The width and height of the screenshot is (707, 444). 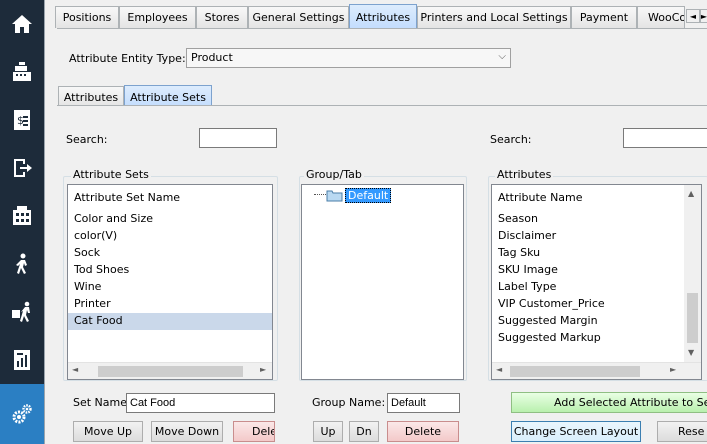 What do you see at coordinates (524, 174) in the screenshot?
I see `attributes-title: Attributes` at bounding box center [524, 174].